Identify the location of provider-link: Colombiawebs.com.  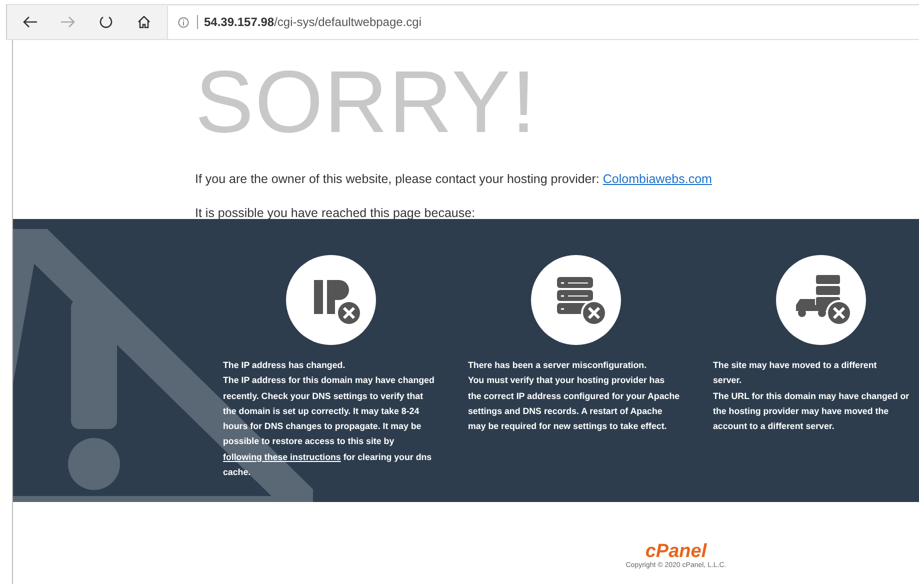
(657, 179).